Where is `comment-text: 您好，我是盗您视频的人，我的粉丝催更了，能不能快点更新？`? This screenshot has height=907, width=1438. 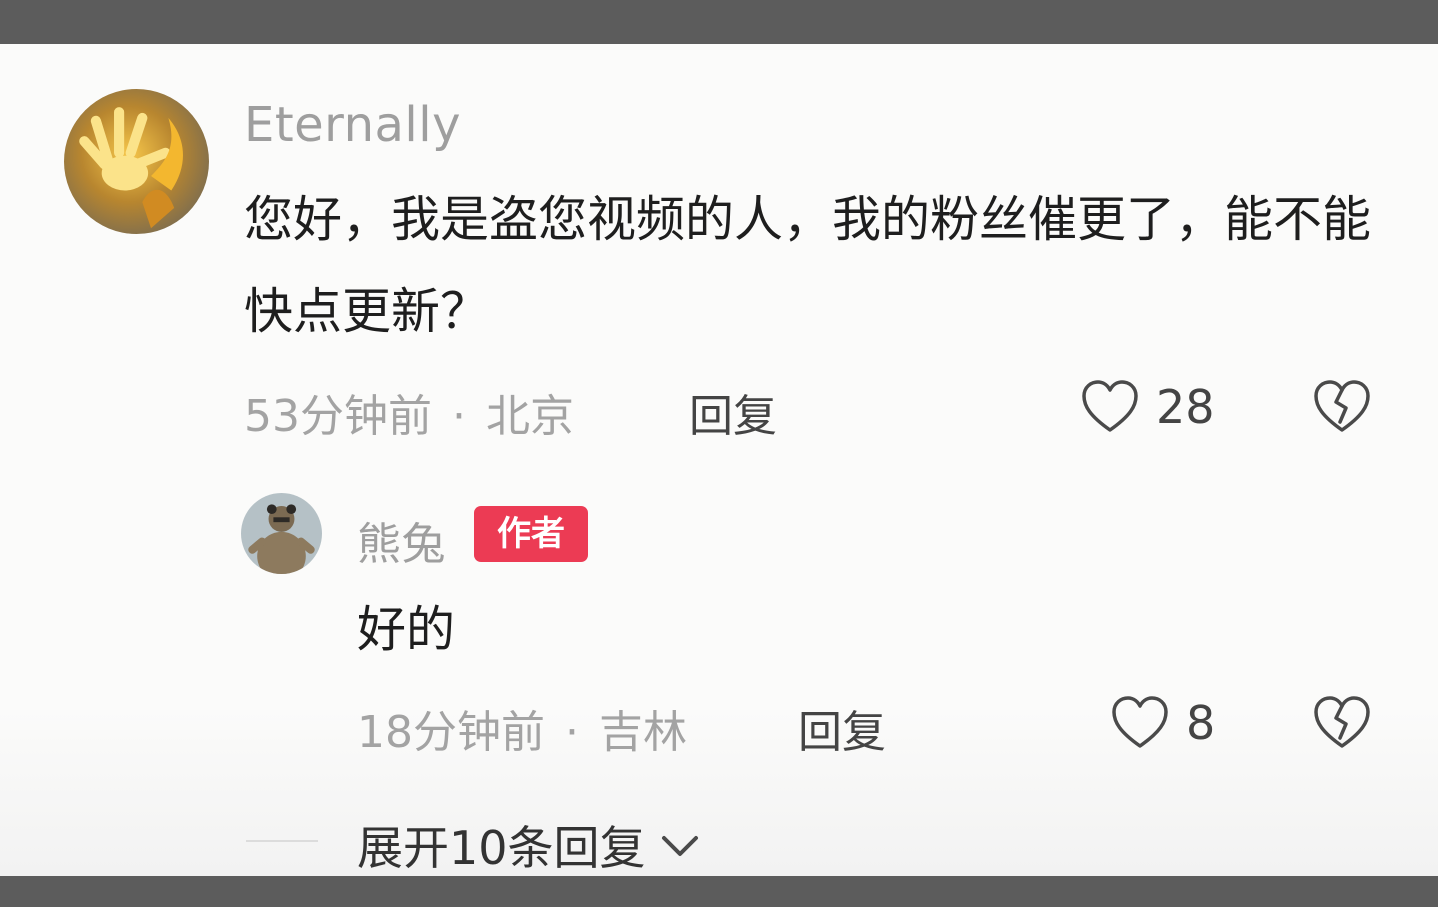
comment-text: 您好，我是盗您视频的人，我的粉丝催更了，能不能快点更新？ is located at coordinates (808, 265).